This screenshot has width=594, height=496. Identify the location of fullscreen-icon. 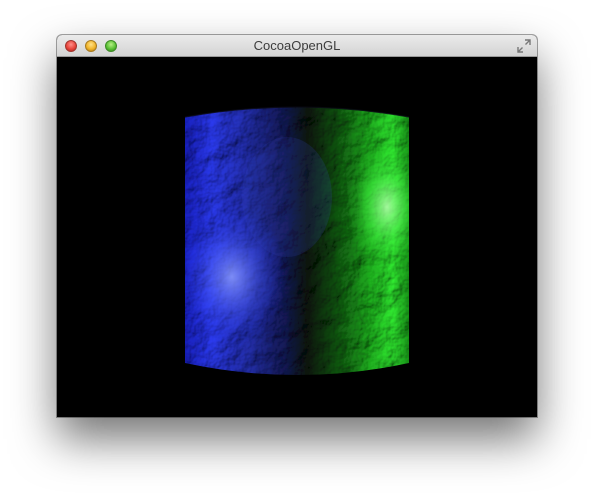
(524, 46).